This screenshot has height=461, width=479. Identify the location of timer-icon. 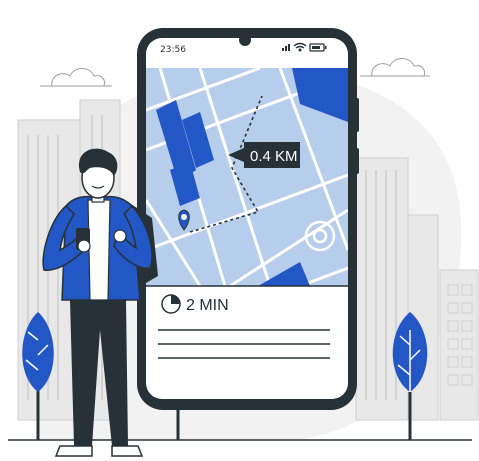
(171, 304).